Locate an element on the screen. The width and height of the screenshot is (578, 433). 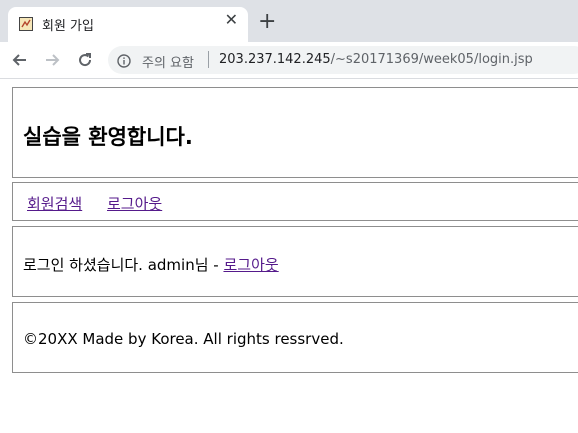
reload-icon is located at coordinates (85, 60).